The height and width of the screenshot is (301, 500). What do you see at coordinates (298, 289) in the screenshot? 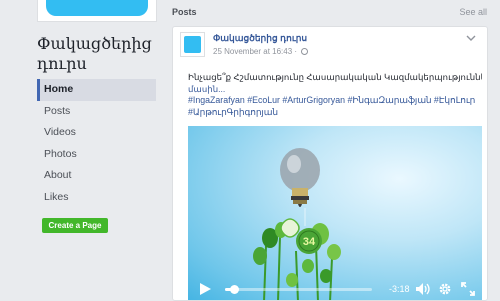
I see `video-progress-bar` at bounding box center [298, 289].